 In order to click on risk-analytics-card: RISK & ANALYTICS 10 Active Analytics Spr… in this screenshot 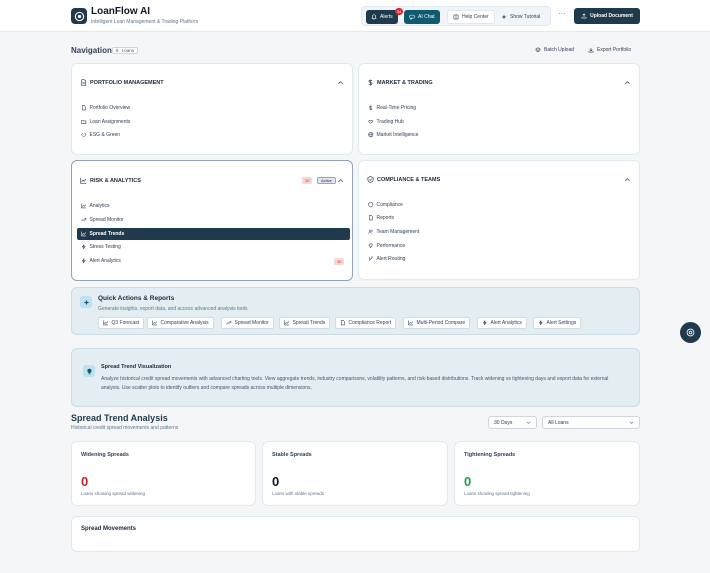, I will do `click(212, 220)`.